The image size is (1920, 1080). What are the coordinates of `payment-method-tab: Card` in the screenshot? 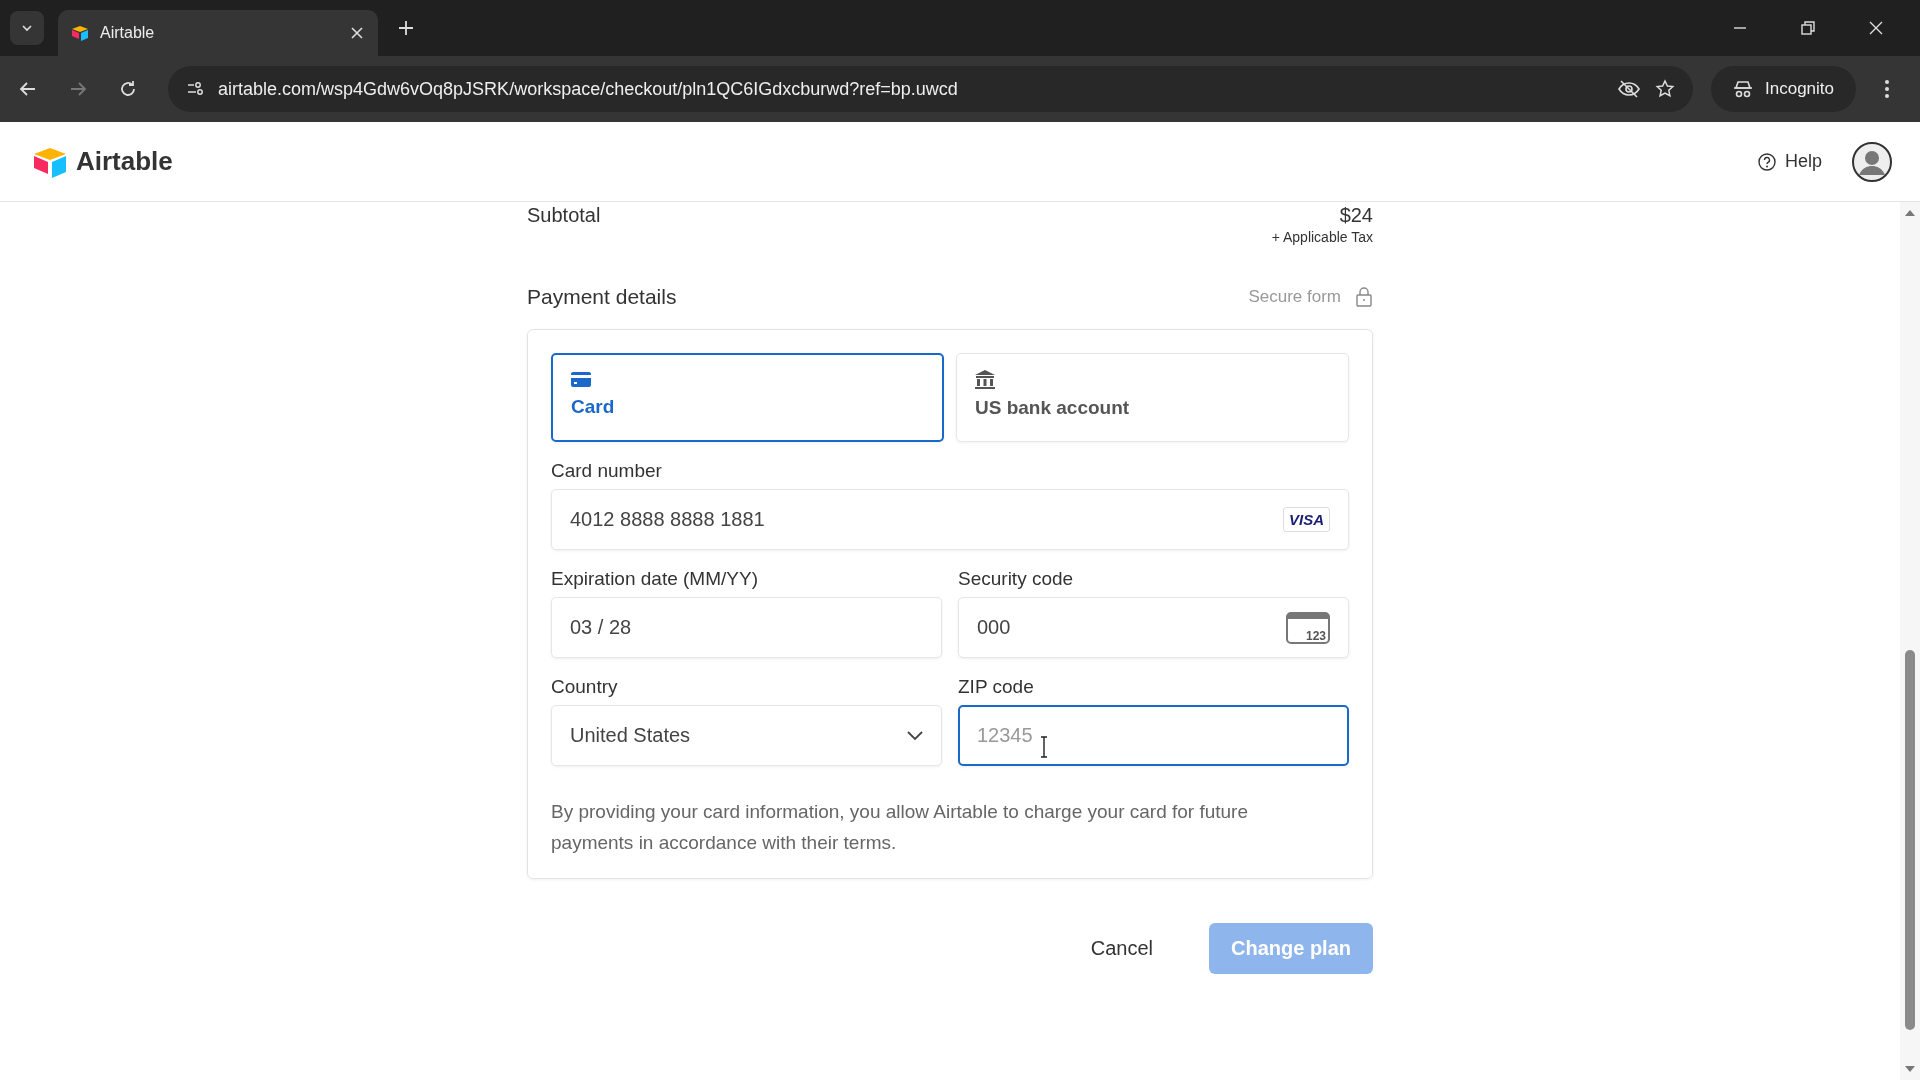 It's located at (747, 397).